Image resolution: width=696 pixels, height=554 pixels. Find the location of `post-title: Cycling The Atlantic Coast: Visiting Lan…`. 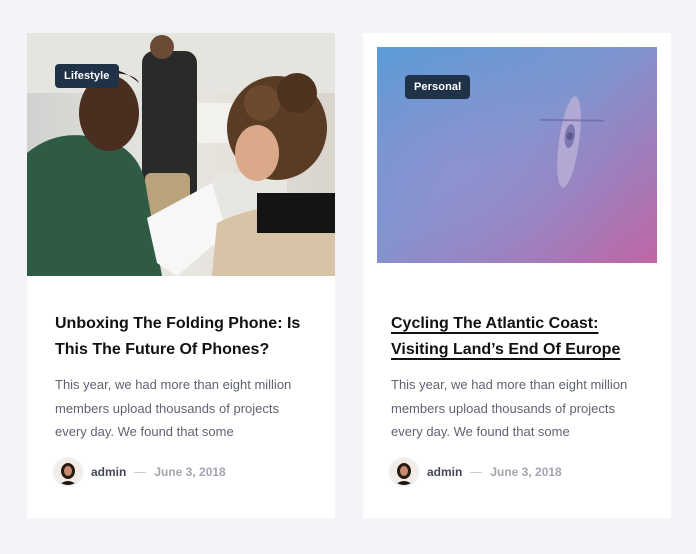

post-title: Cycling The Atlantic Coast: Visiting Lan… is located at coordinates (521, 337).